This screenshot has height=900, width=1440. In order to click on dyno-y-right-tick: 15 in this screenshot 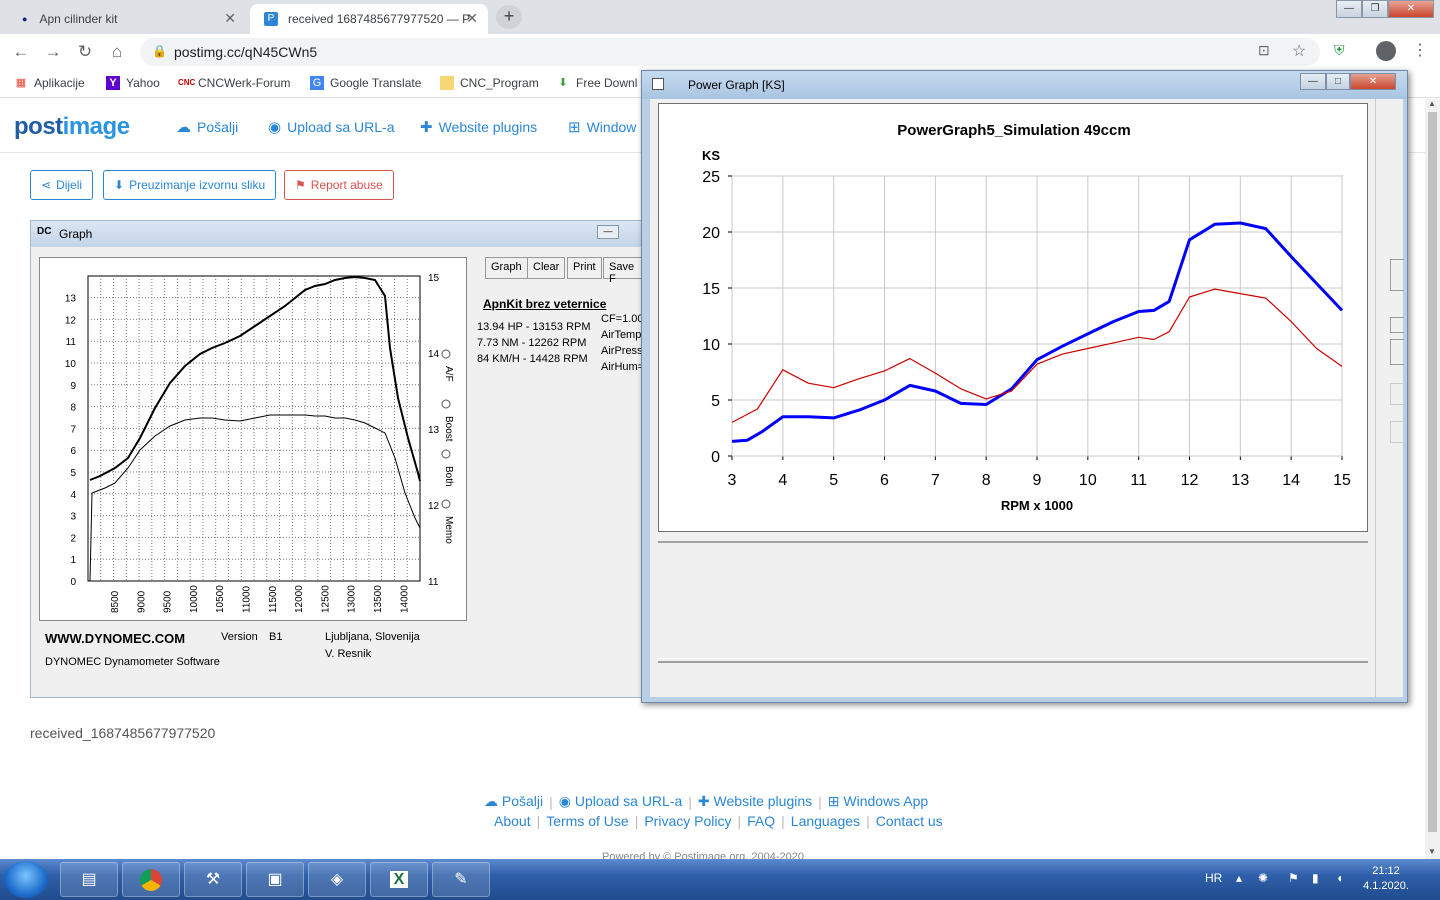, I will do `click(434, 278)`.